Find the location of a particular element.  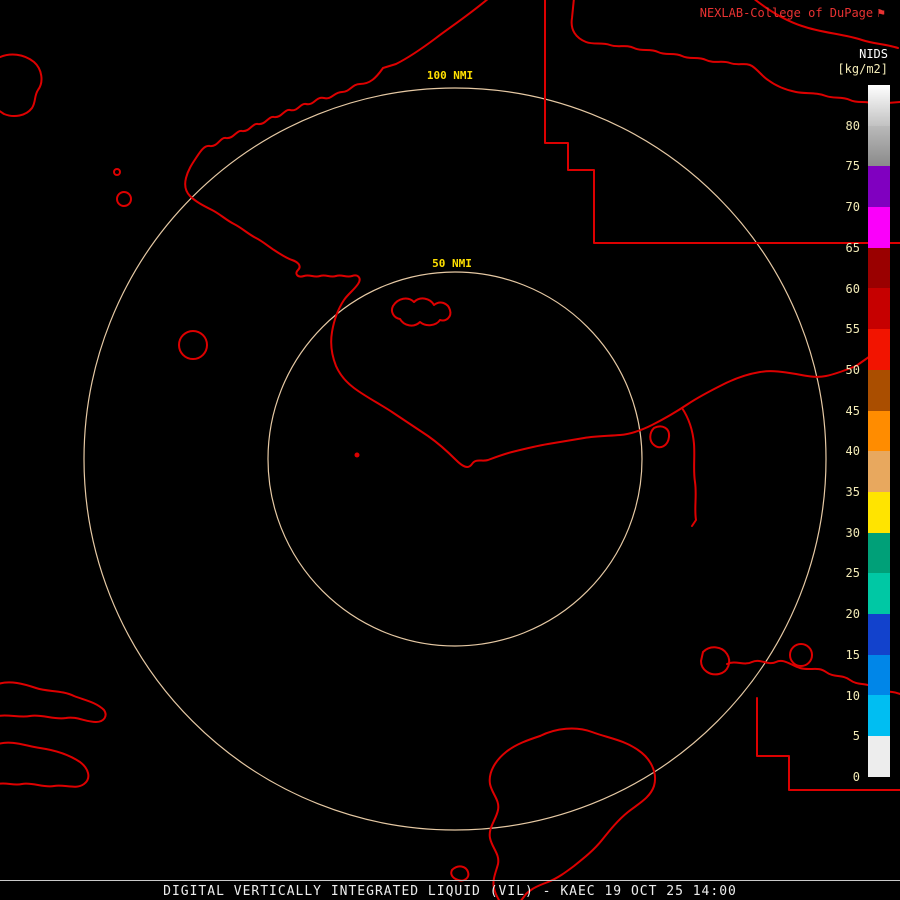

colorbar-tick-60: 60 is located at coordinates (852, 288).